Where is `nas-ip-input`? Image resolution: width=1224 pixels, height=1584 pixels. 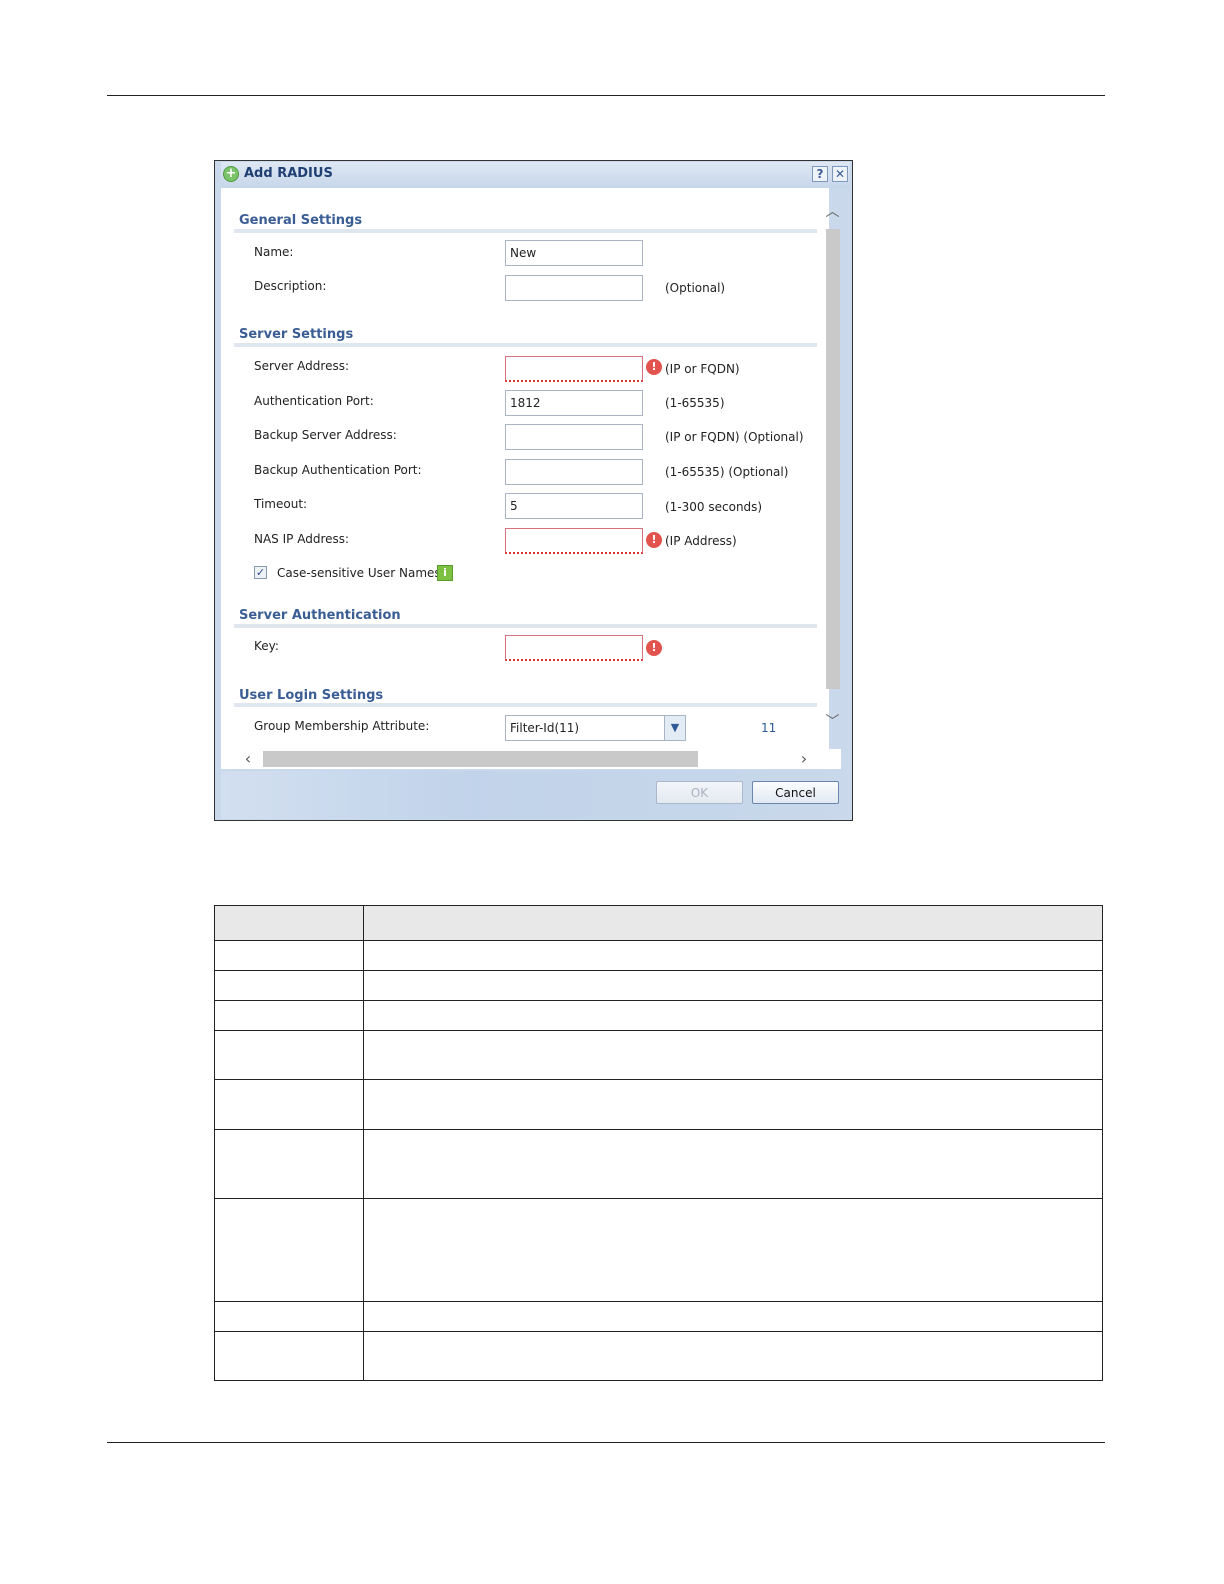 nas-ip-input is located at coordinates (574, 541).